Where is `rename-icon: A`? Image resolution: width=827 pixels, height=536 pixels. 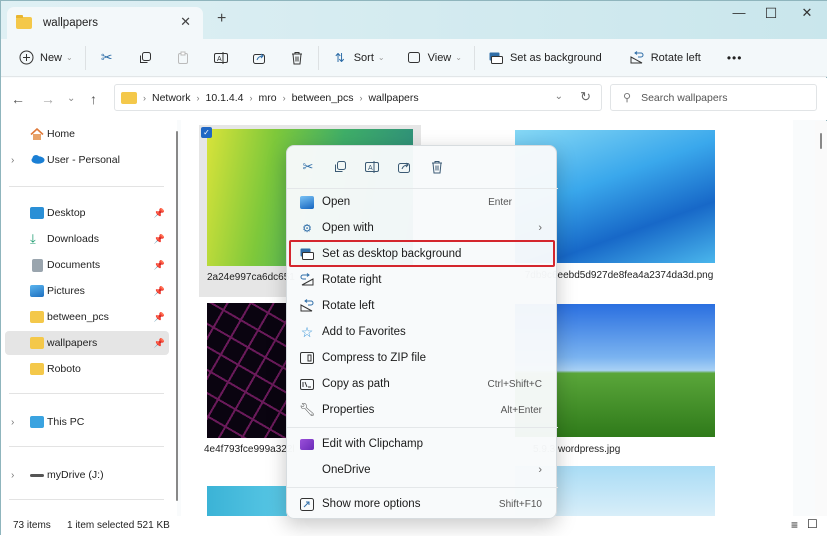 rename-icon: A is located at coordinates (372, 167).